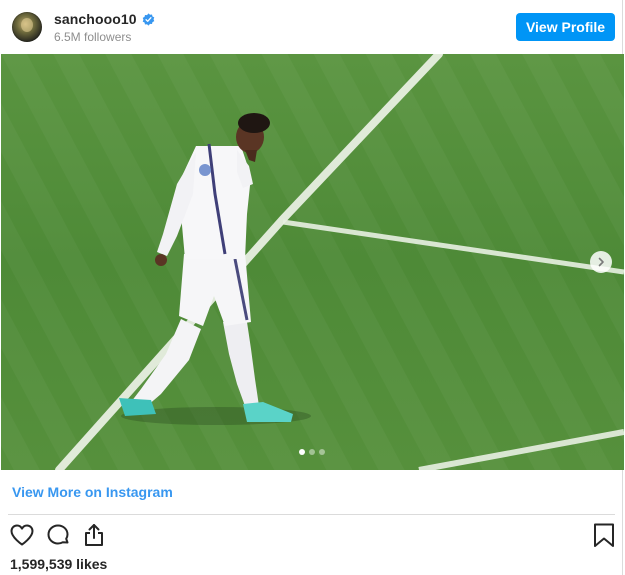 Image resolution: width=625 pixels, height=575 pixels. What do you see at coordinates (59, 564) in the screenshot?
I see `like-count: 1,599,539 likes` at bounding box center [59, 564].